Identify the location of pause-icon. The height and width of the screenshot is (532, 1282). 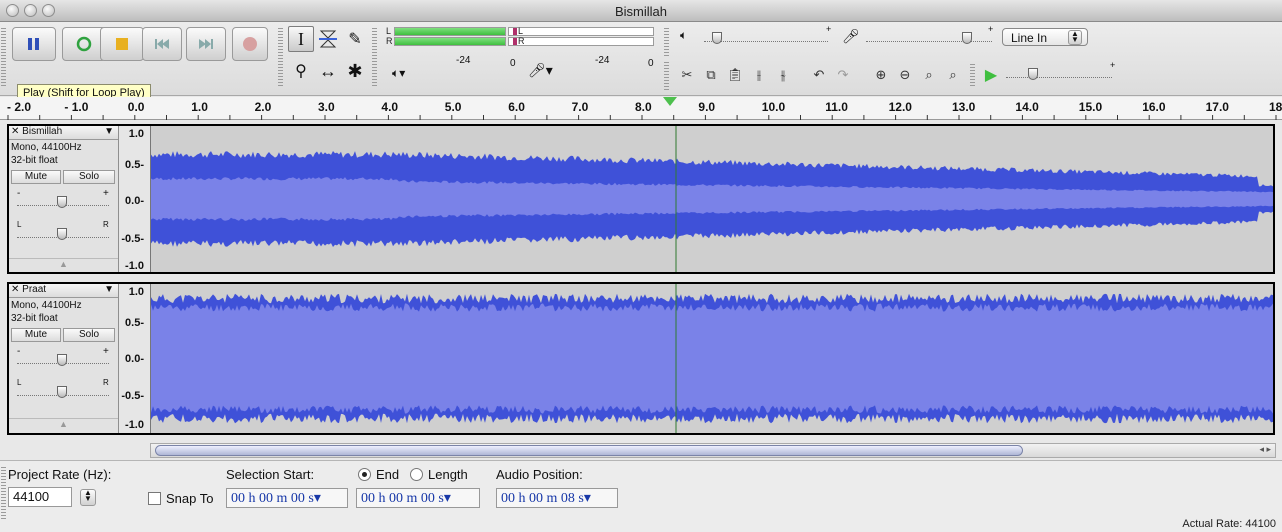
(33, 44).